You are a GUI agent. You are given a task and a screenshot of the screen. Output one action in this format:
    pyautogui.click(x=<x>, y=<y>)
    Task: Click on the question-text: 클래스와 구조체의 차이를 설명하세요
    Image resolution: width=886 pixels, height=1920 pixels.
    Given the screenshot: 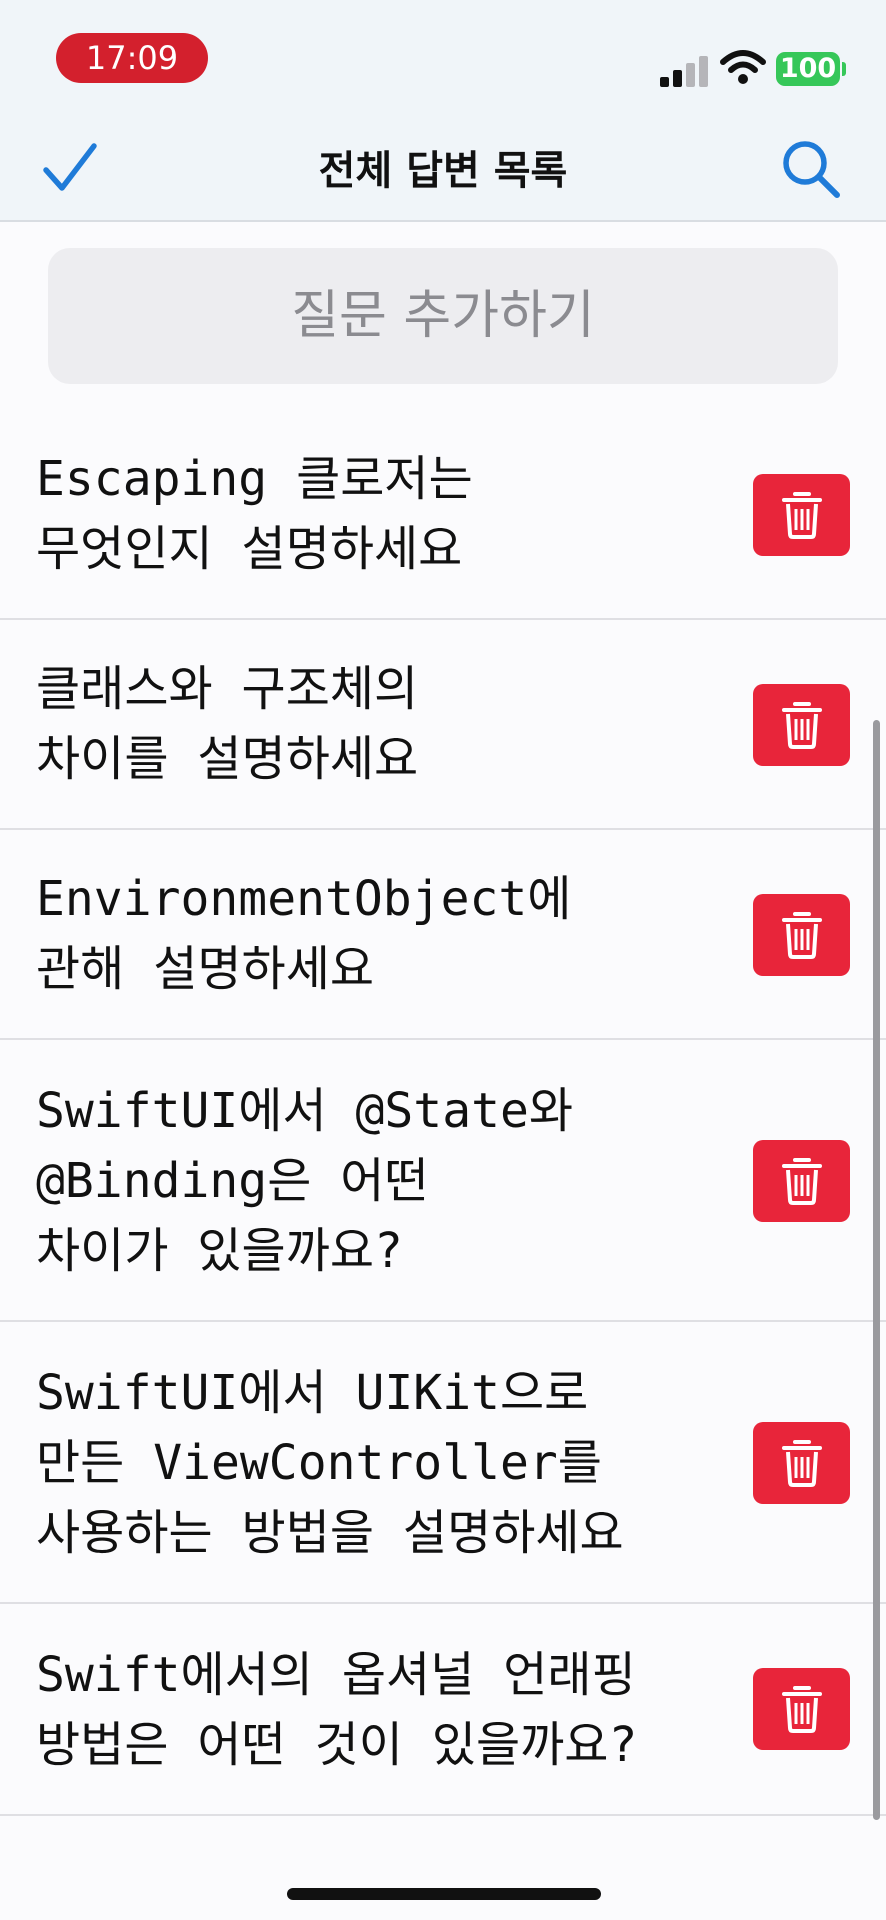 What is the action you would take?
    pyautogui.click(x=227, y=724)
    